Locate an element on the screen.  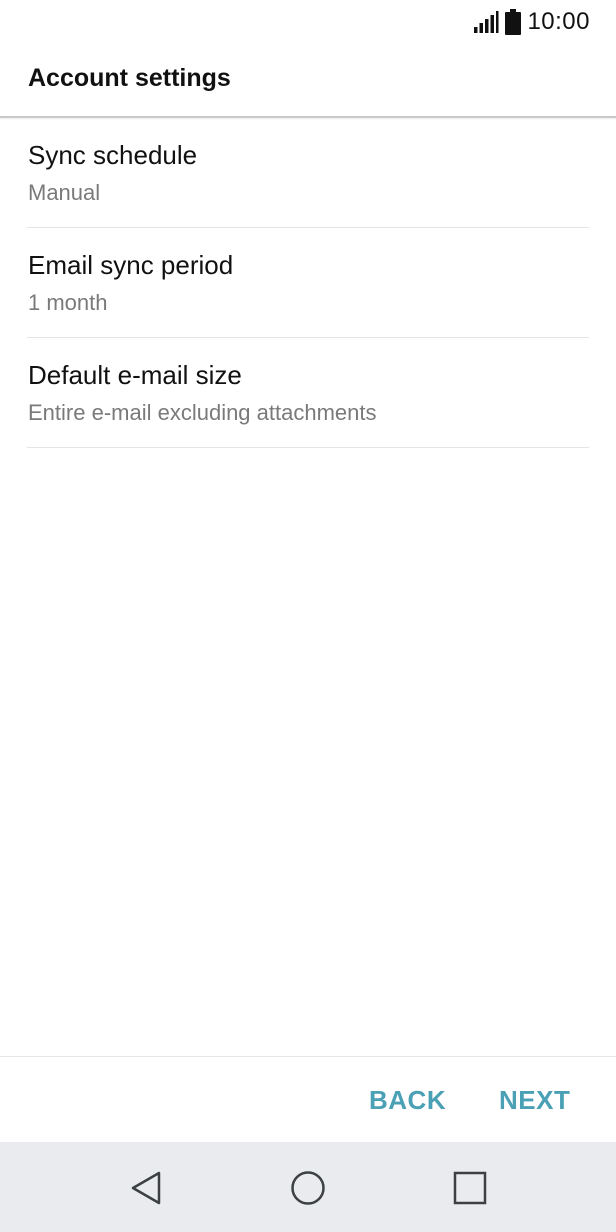
status-bar: 10:00 is located at coordinates (308, 22).